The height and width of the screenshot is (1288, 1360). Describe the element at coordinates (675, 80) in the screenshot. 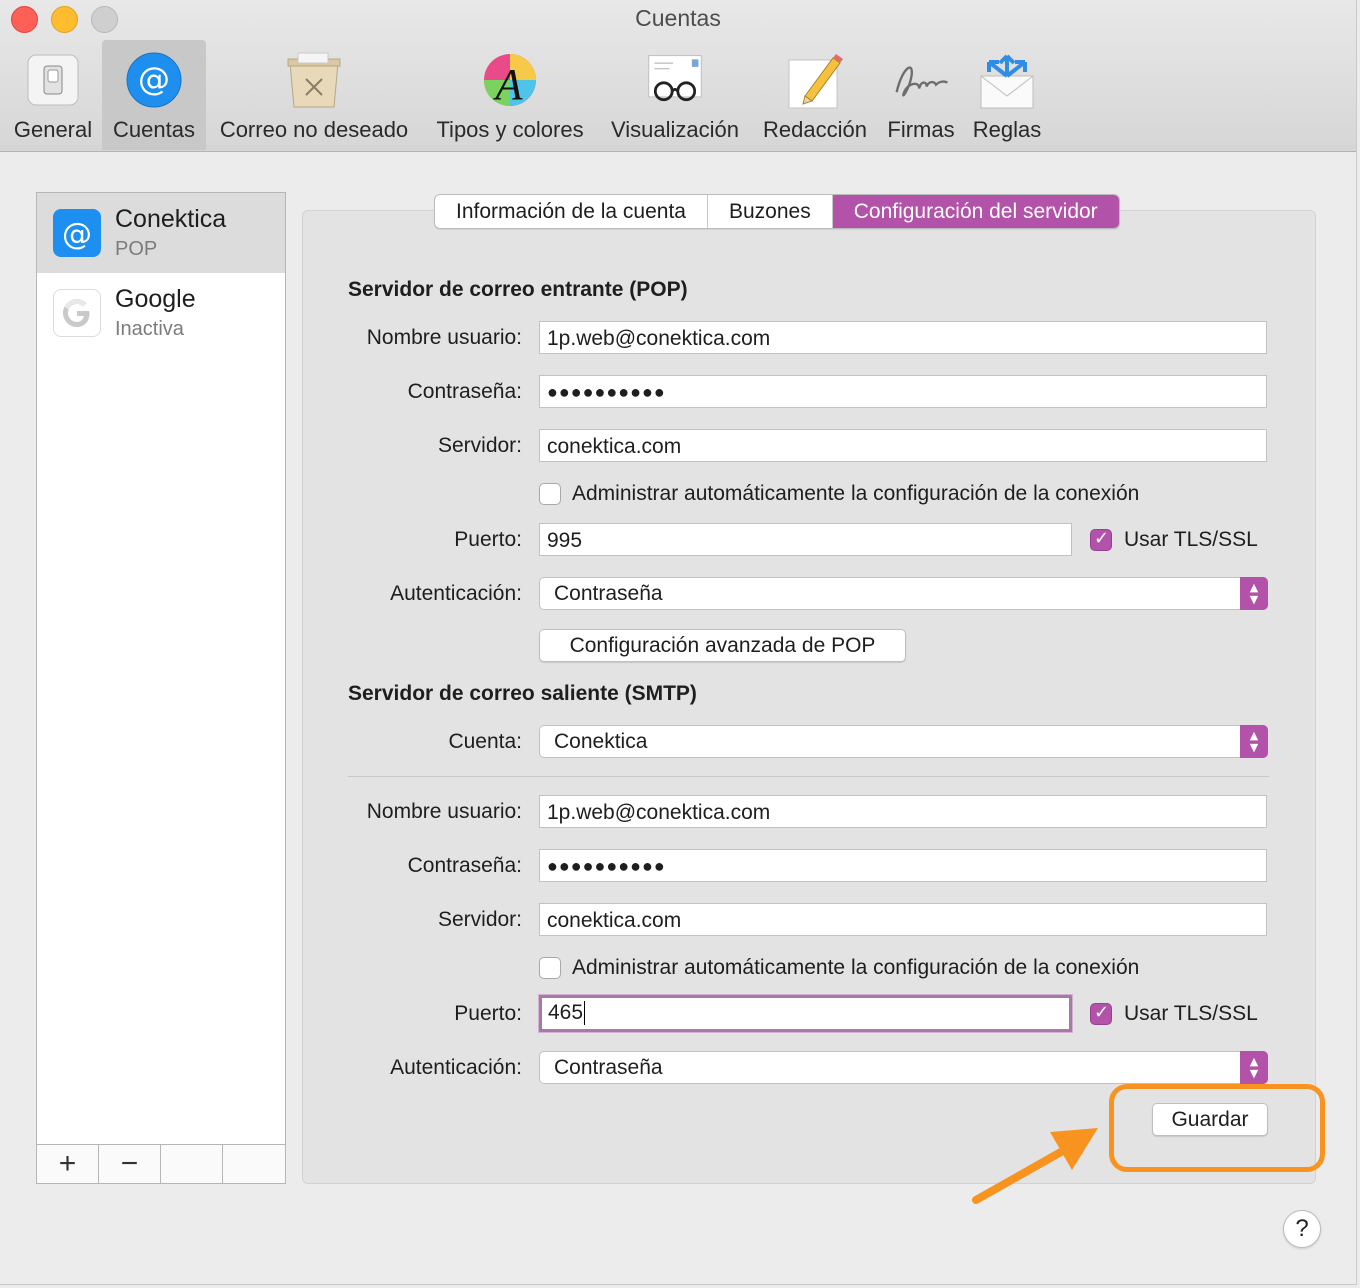

I see `glasses-letter-icon` at that location.